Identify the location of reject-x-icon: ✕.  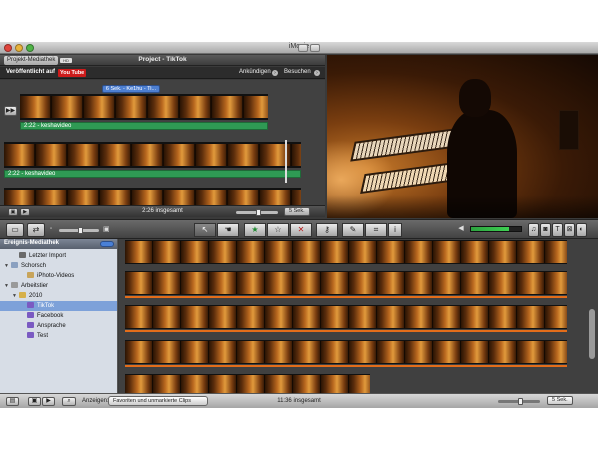
(301, 230).